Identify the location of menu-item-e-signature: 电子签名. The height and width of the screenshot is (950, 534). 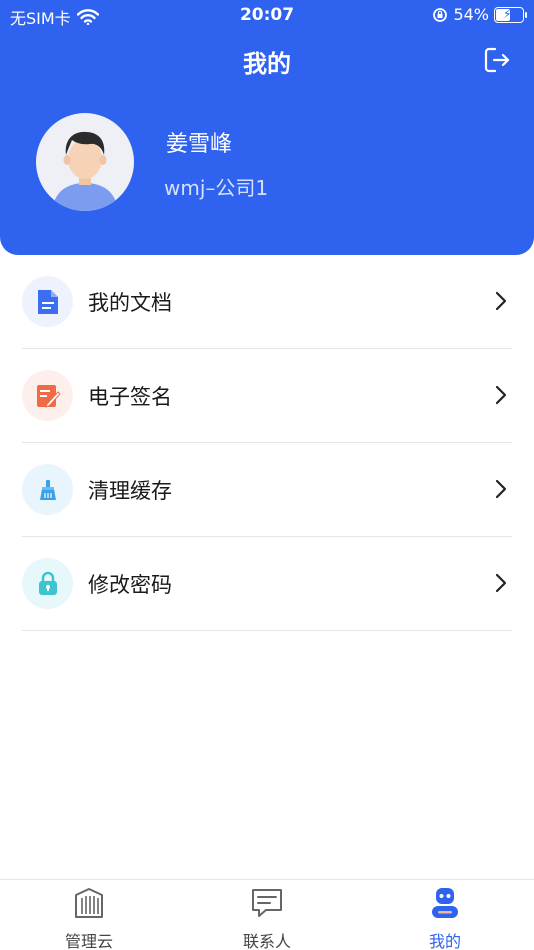
(267, 396).